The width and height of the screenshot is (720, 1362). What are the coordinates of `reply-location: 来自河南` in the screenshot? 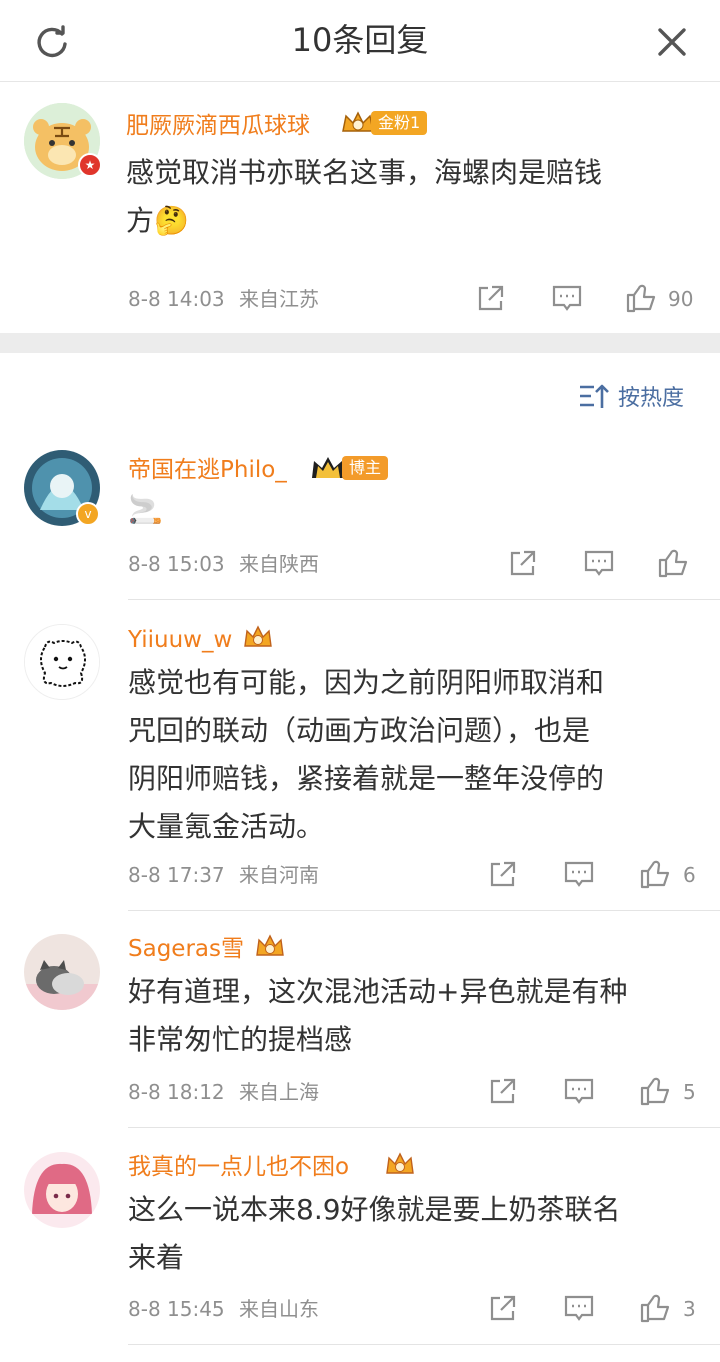 It's located at (279, 875).